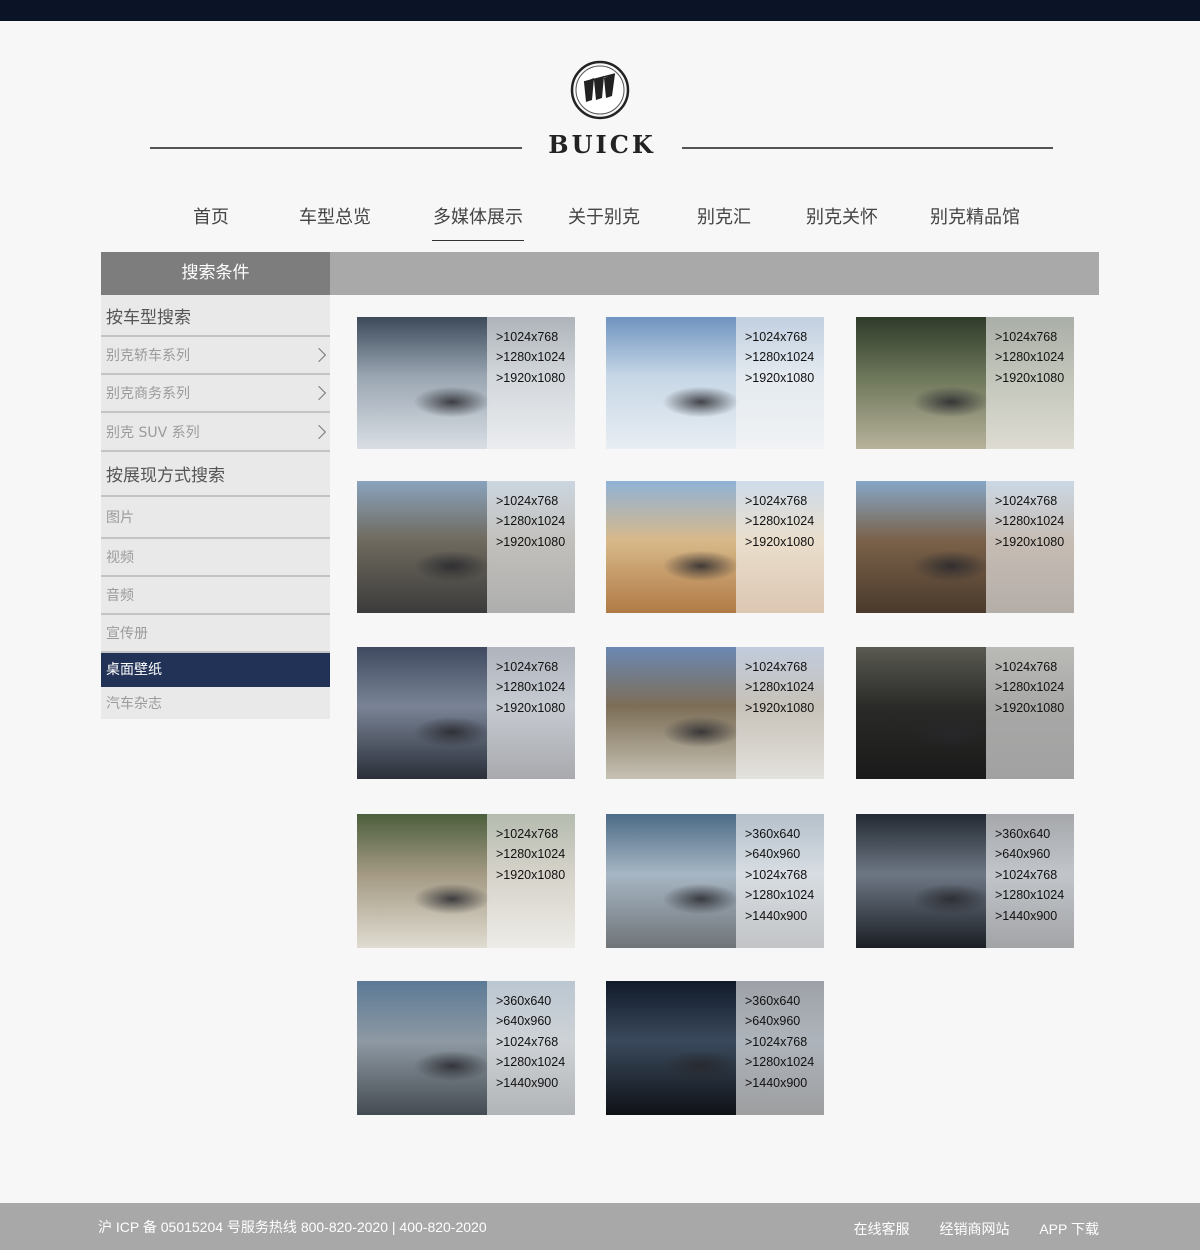 The height and width of the screenshot is (1250, 1200). Describe the element at coordinates (215, 316) in the screenshot. I see `sidebar-group-model: 按车型搜索` at that location.